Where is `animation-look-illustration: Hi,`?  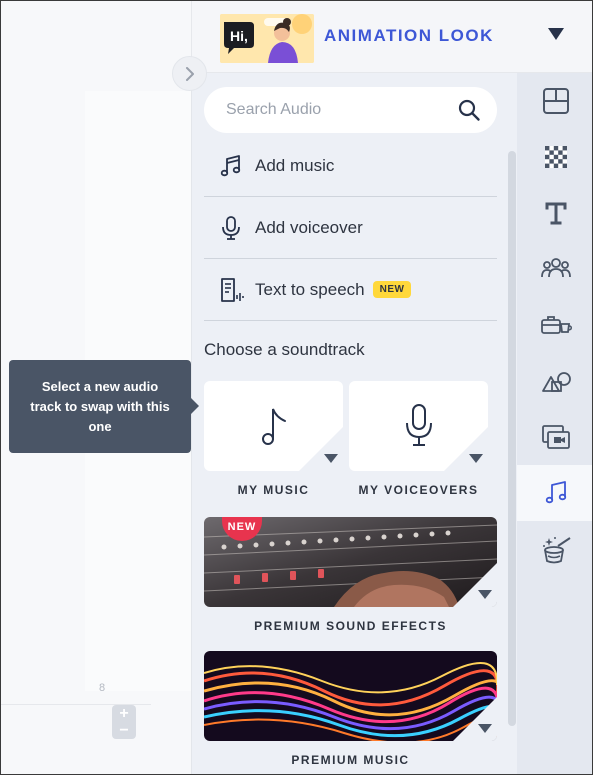 animation-look-illustration: Hi, is located at coordinates (267, 38).